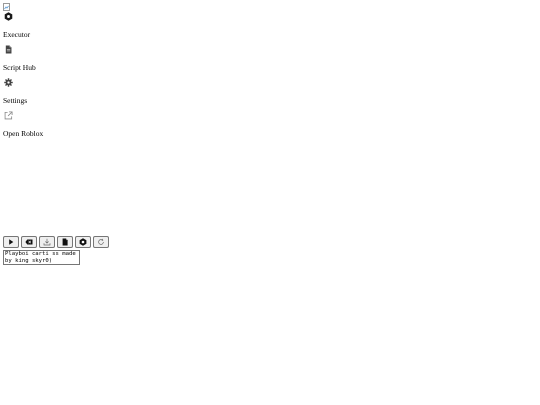  What do you see at coordinates (23, 133) in the screenshot?
I see `sidebar-item-label: Open Roblox` at bounding box center [23, 133].